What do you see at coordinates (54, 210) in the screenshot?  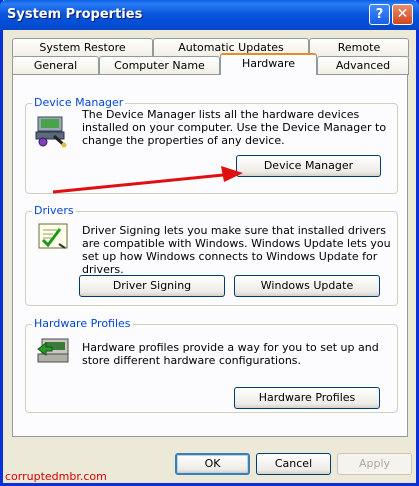 I see `group-label: Drivers` at bounding box center [54, 210].